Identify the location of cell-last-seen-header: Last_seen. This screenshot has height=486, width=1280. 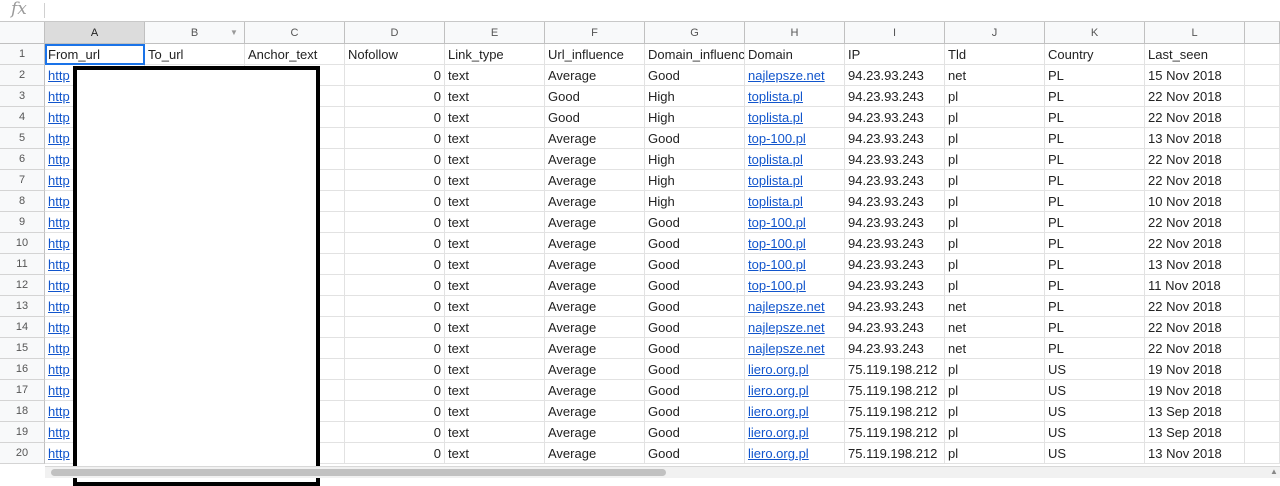
(1195, 54).